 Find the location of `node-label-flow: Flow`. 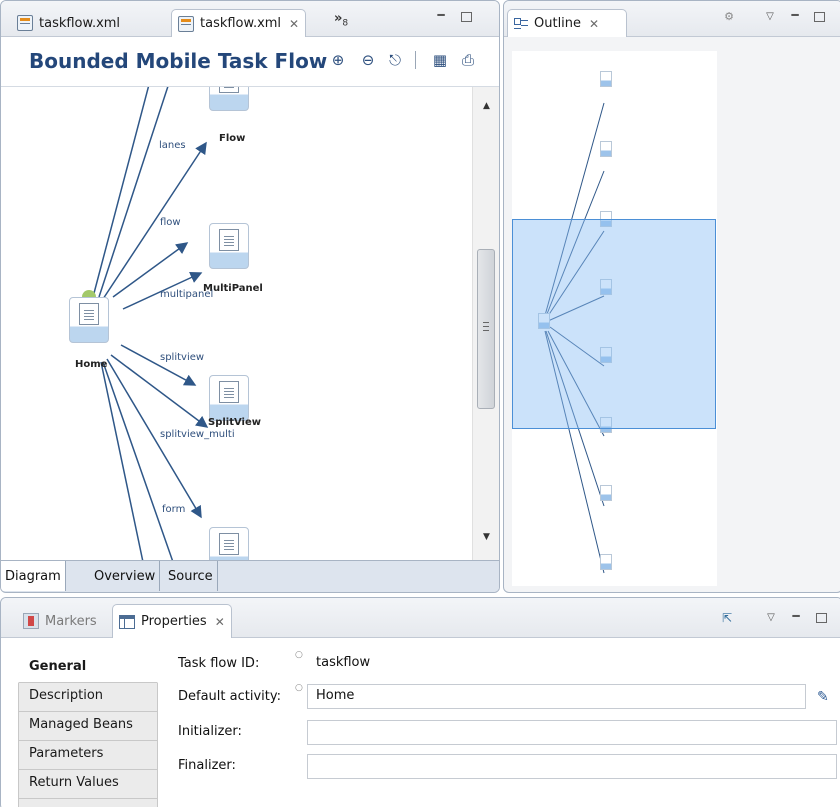

node-label-flow: Flow is located at coordinates (232, 138).